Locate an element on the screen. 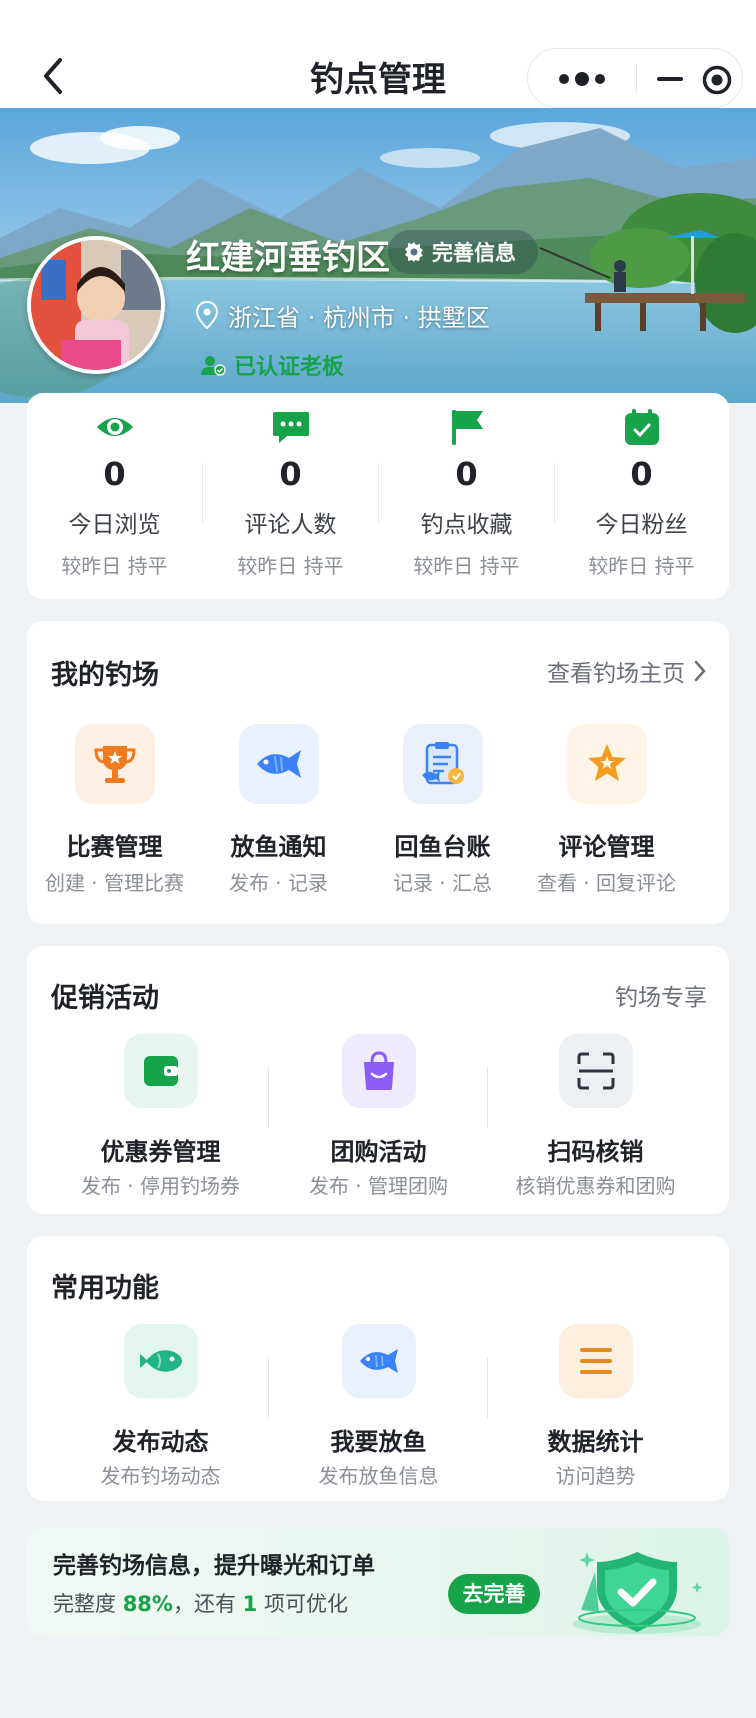  location-pin-icon is located at coordinates (207, 315).